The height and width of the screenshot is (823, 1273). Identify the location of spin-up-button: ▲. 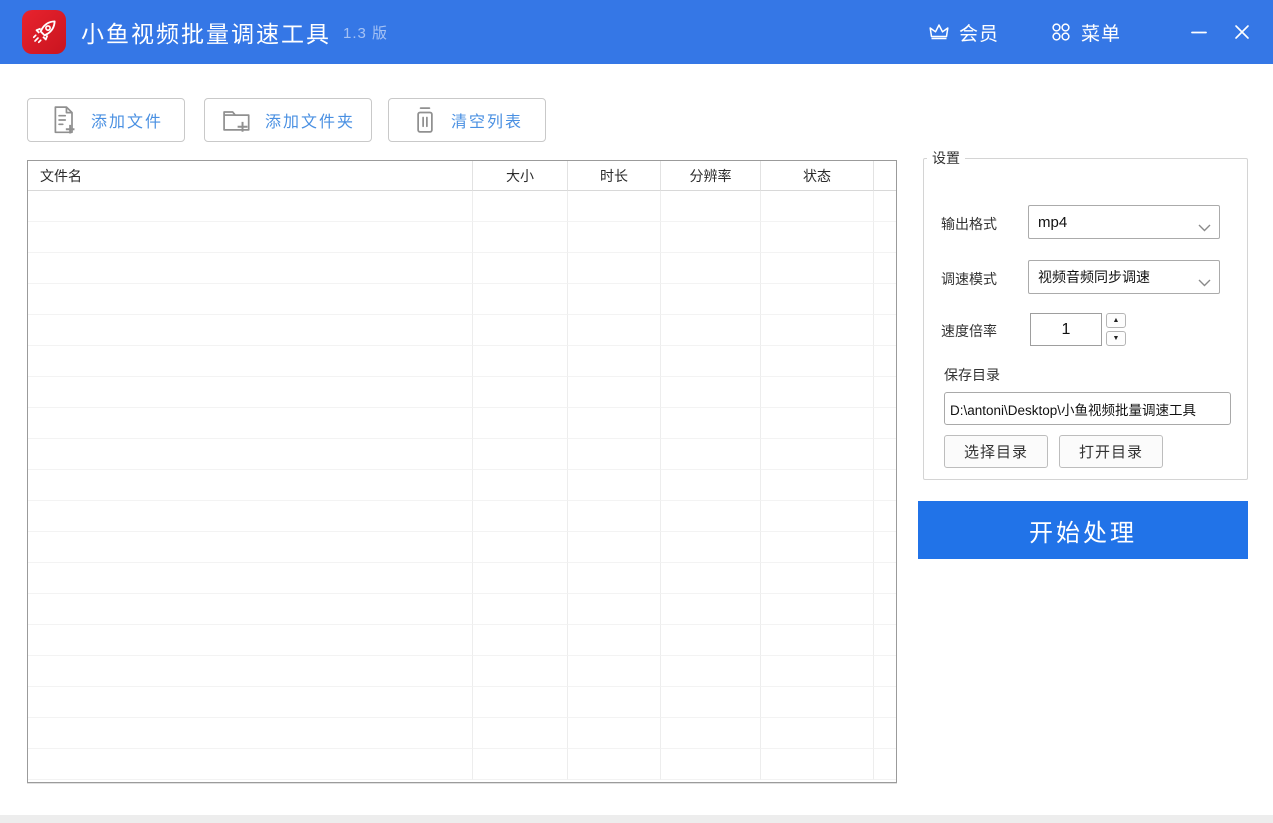
(1116, 320).